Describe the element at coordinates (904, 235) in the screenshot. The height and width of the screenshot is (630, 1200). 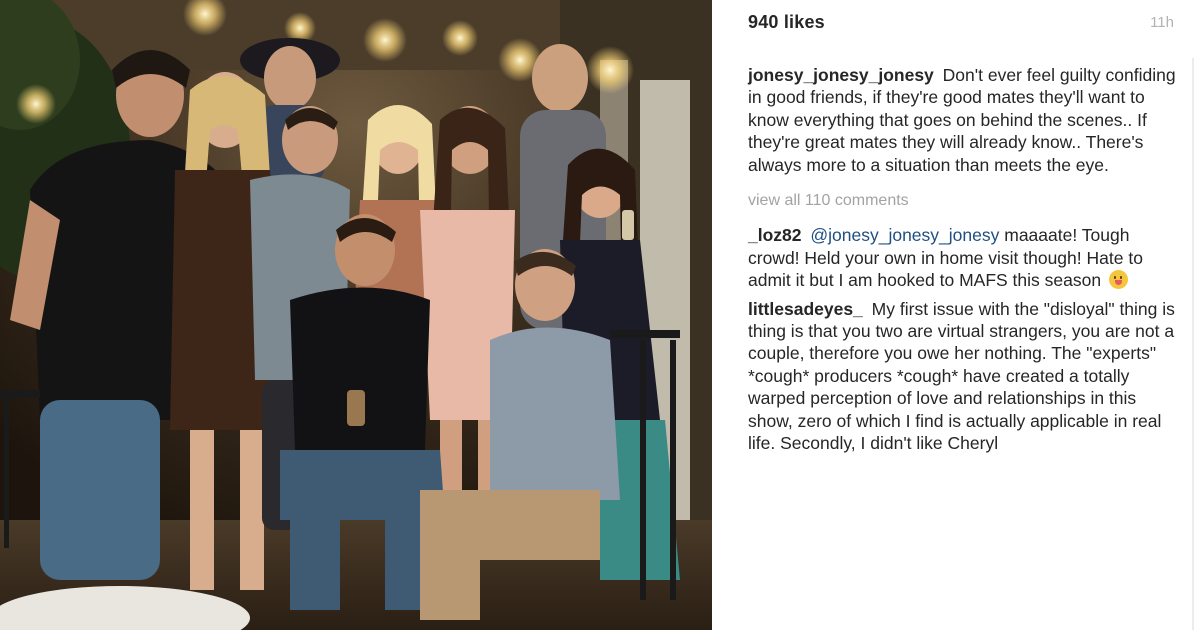
I see `comment-mention: @jonesy_jonesy_jonesy` at that location.